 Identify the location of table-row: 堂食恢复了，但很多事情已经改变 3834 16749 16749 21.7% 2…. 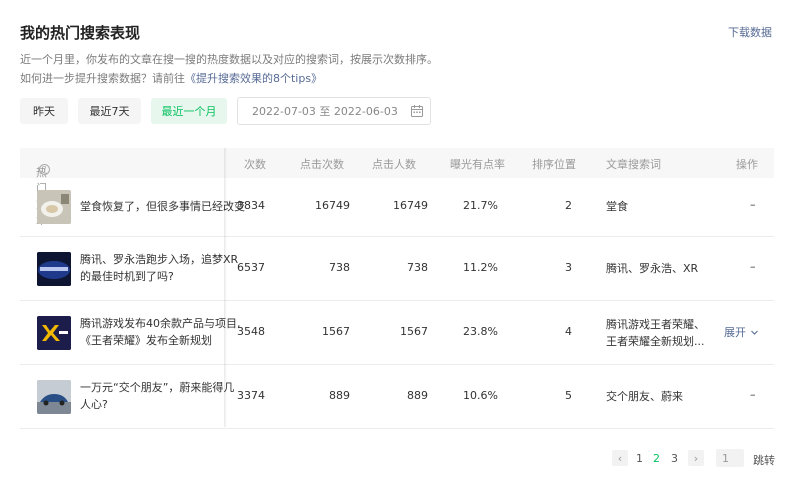
(397, 207).